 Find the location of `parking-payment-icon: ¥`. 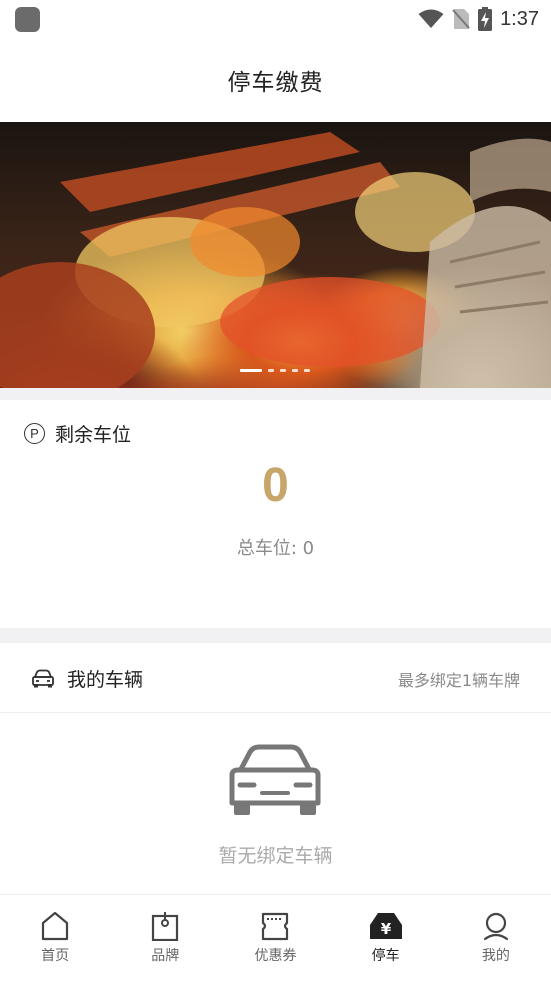

parking-payment-icon: ¥ is located at coordinates (385, 926).